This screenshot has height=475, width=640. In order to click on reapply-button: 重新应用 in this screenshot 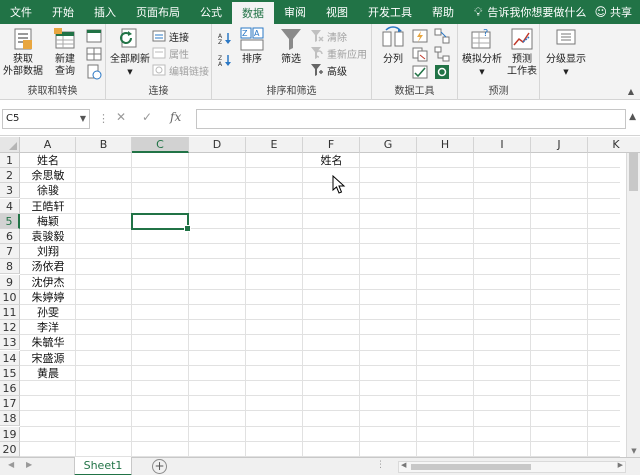, I will do `click(338, 53)`.